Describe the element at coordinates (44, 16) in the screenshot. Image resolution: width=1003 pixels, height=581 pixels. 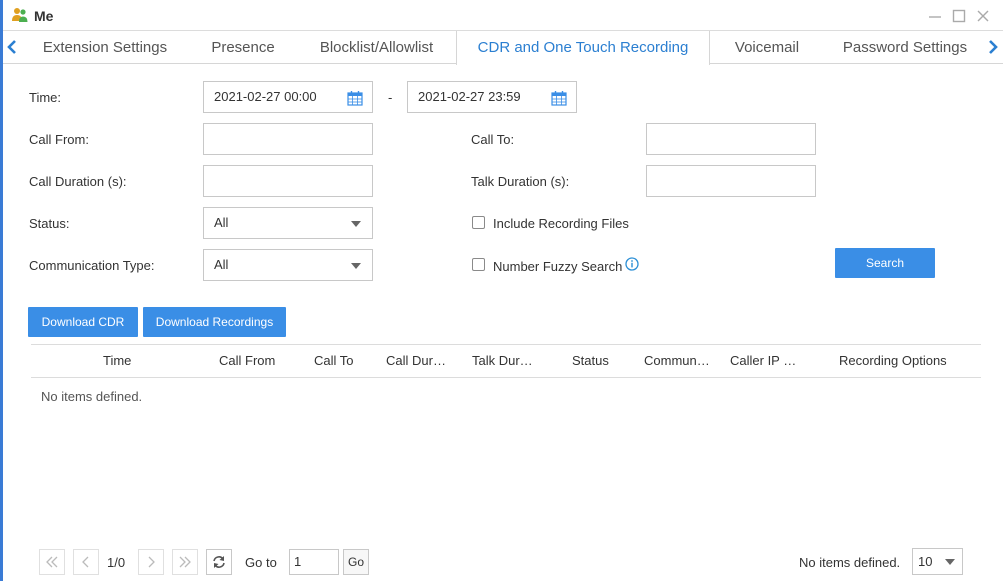
I see `window-title: Me` at that location.